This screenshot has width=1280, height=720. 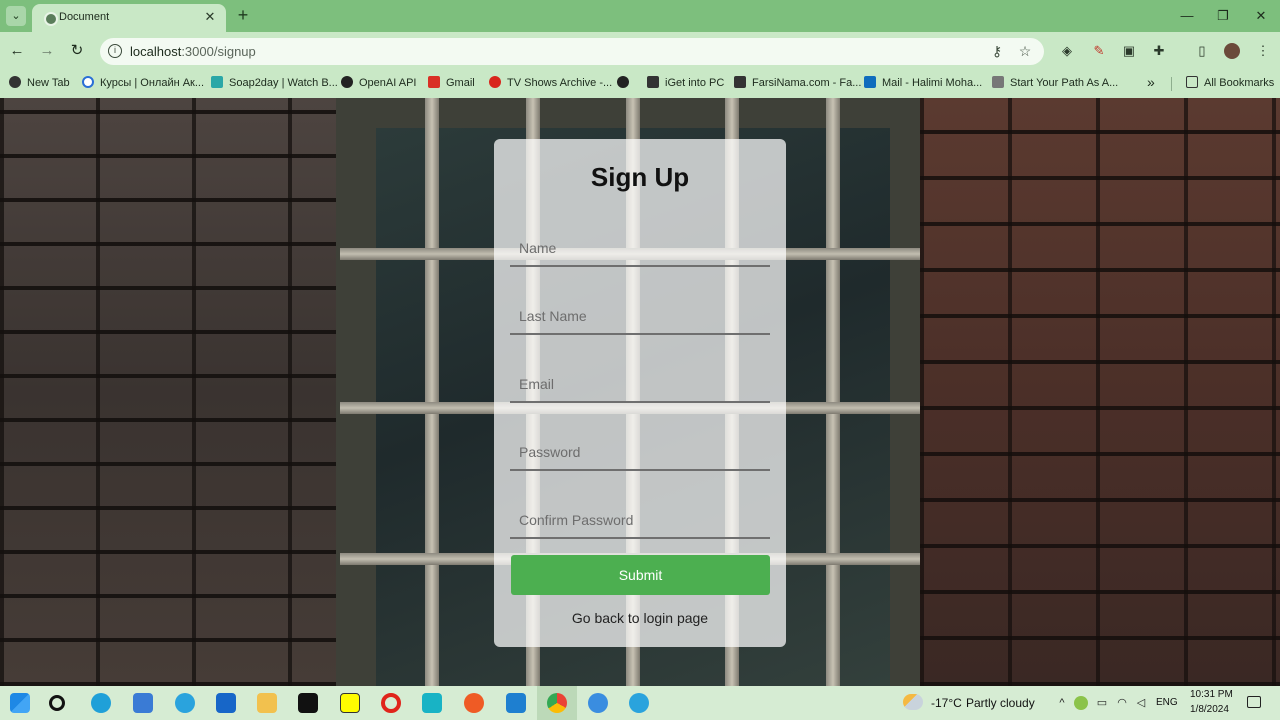 I want to click on tab-search-button: ⌄, so click(x=16, y=16).